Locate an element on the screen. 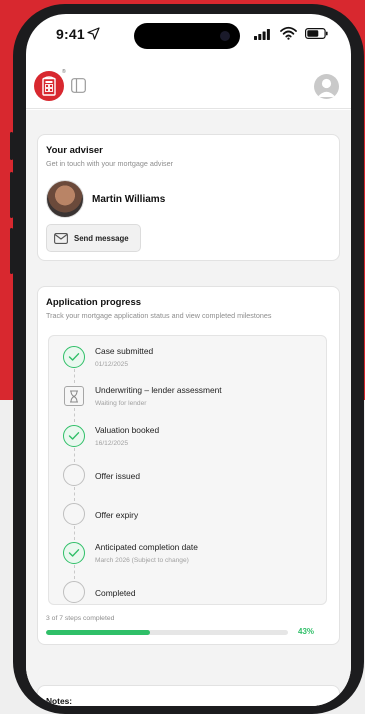 This screenshot has height=714, width=365. notes-card: Notes: is located at coordinates (188, 695).